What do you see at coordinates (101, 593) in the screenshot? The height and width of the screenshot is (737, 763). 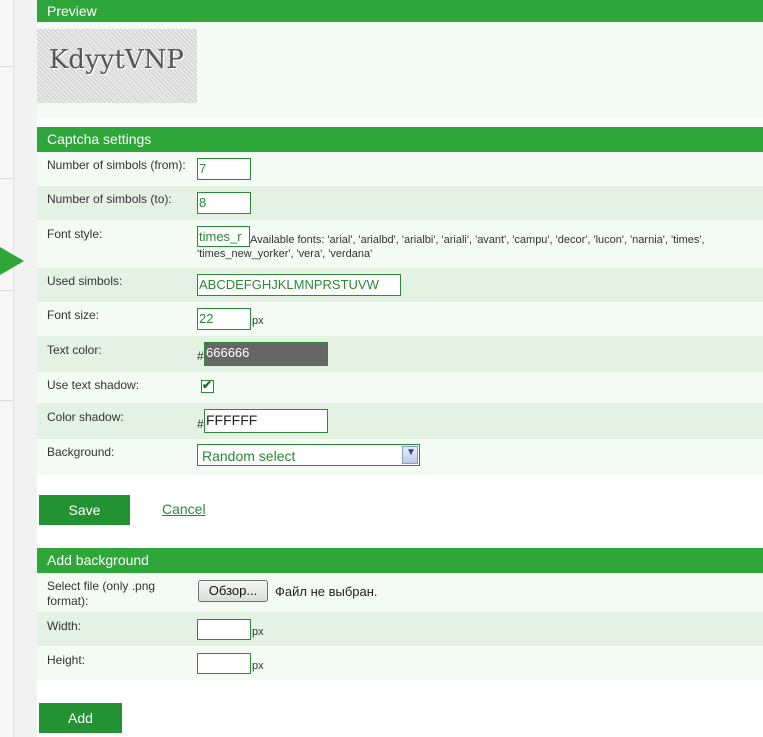 I see `select-file-label: Select file (only .png format):` at bounding box center [101, 593].